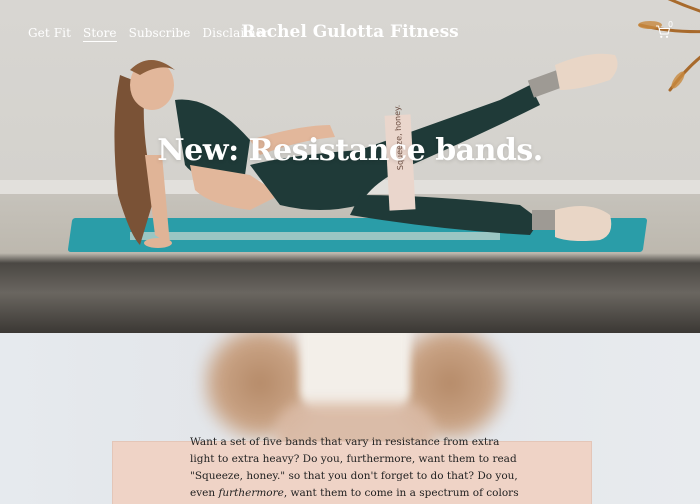 This screenshot has width=700, height=504. What do you see at coordinates (664, 31) in the screenshot?
I see `cart-button: 0` at bounding box center [664, 31].